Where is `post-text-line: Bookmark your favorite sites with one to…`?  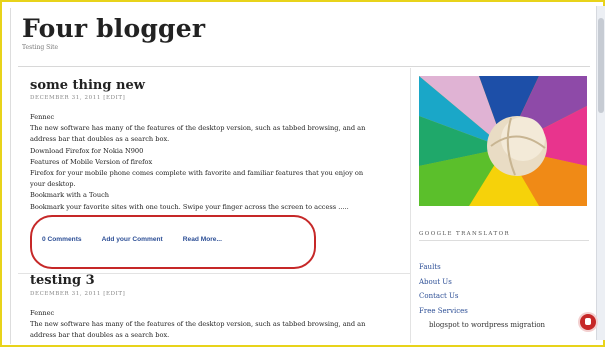 post-text-line: Bookmark your favorite sites with one to… is located at coordinates (189, 206).